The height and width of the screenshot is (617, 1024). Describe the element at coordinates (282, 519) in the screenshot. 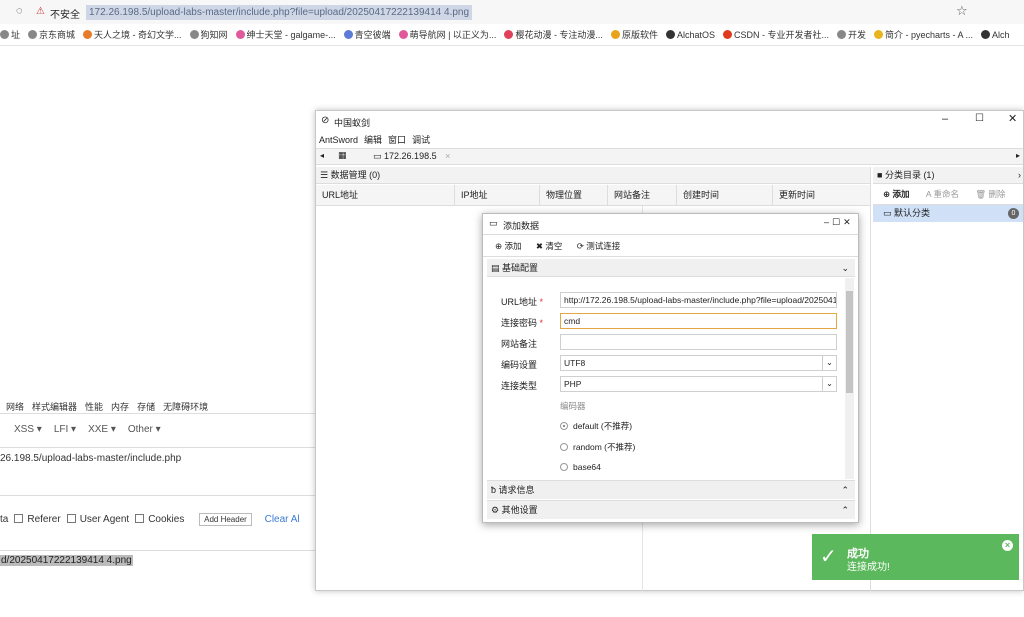

I see `clear-all-link: Clear Al` at that location.